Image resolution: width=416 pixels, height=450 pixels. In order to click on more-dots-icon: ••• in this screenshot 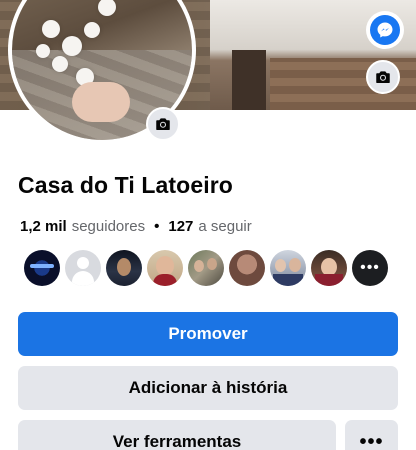, I will do `click(370, 267)`.